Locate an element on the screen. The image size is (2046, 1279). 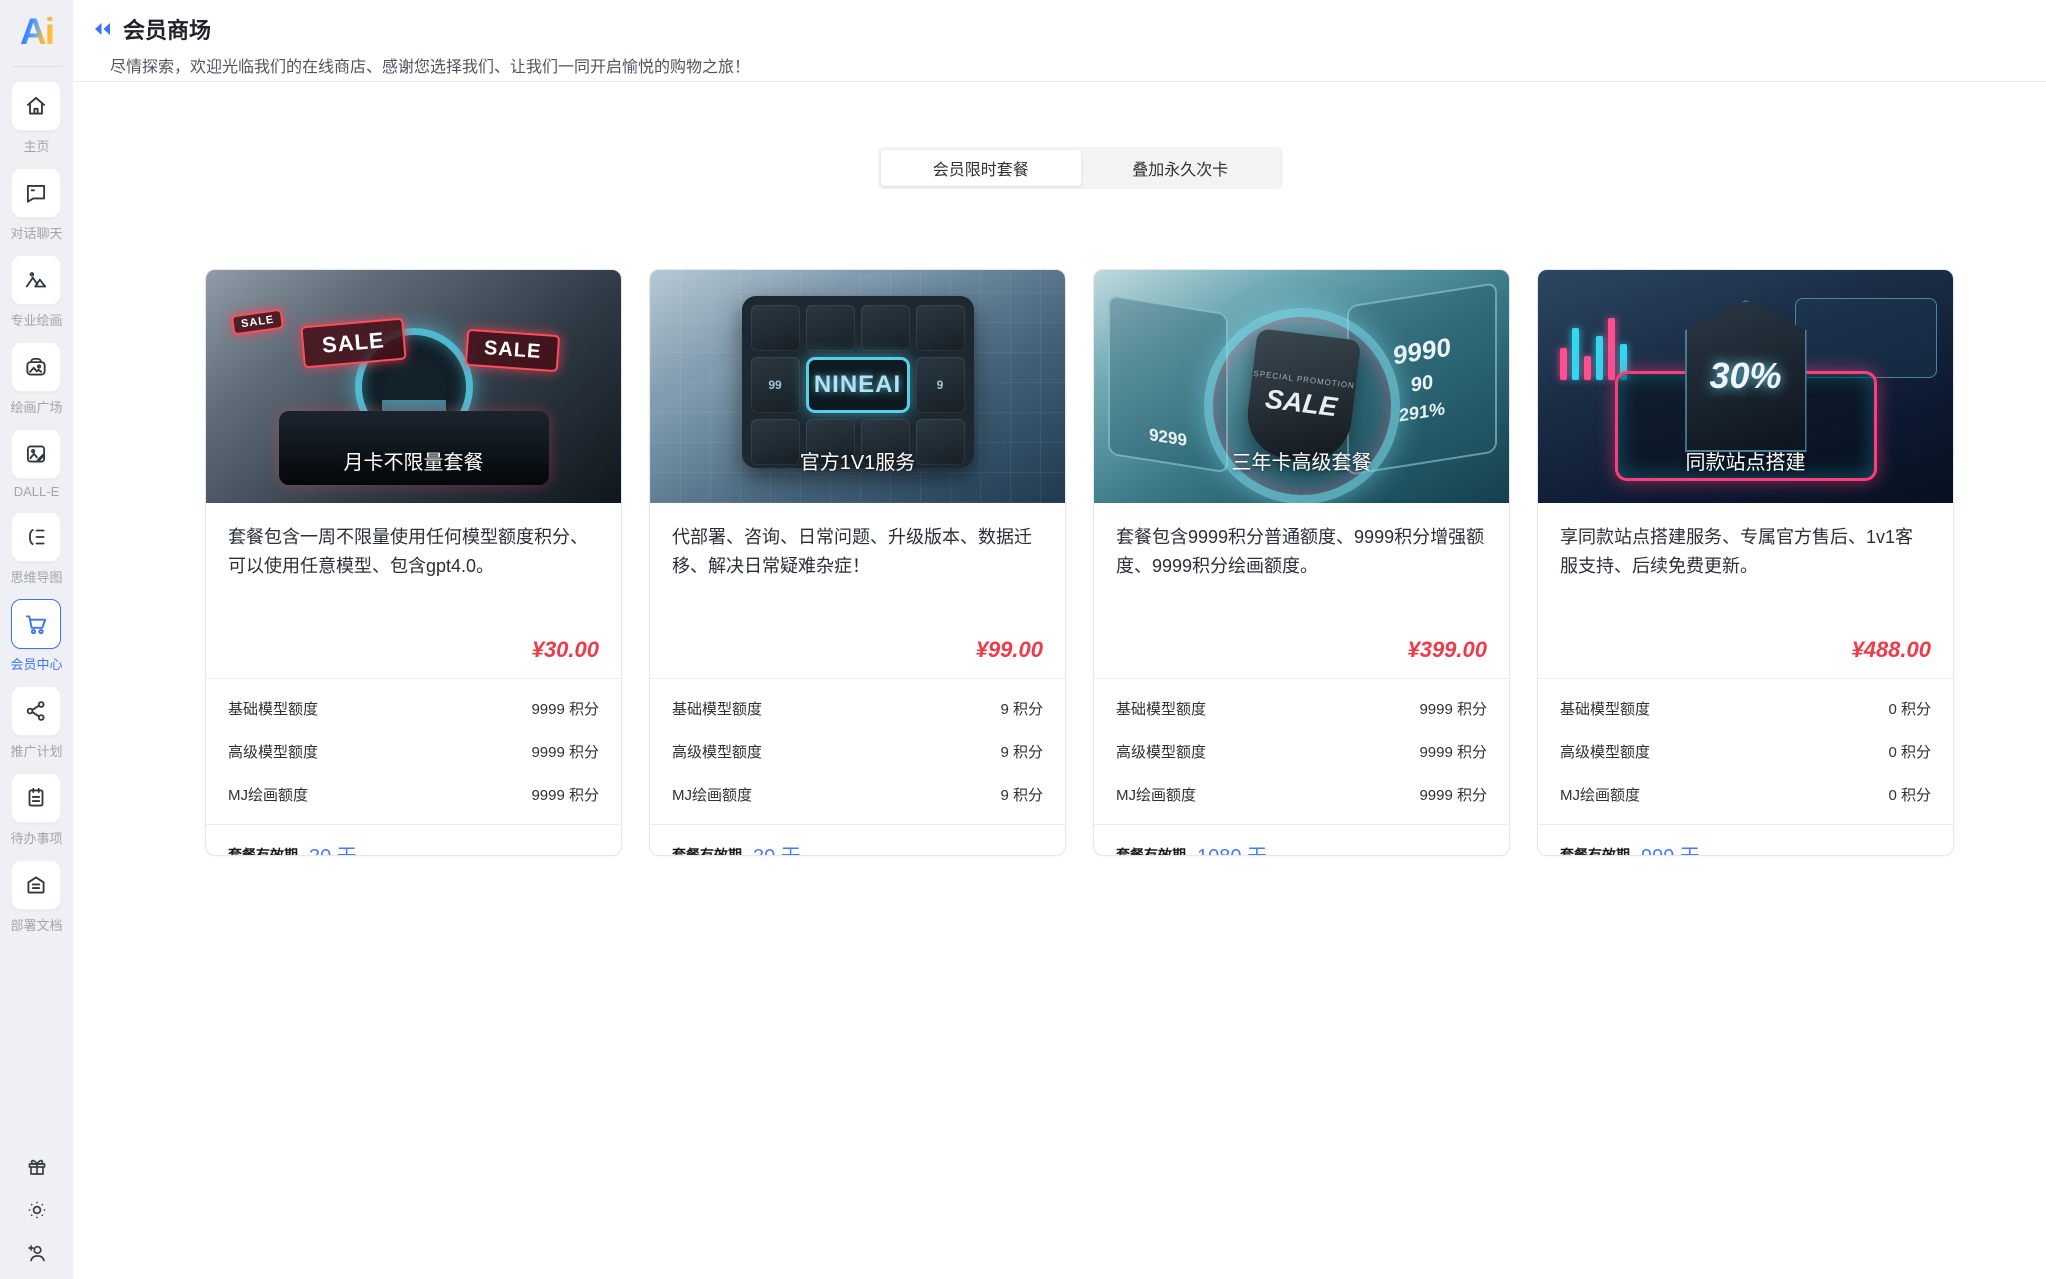
spec-row: 基础模型额度 0 积分 is located at coordinates (1745, 708).